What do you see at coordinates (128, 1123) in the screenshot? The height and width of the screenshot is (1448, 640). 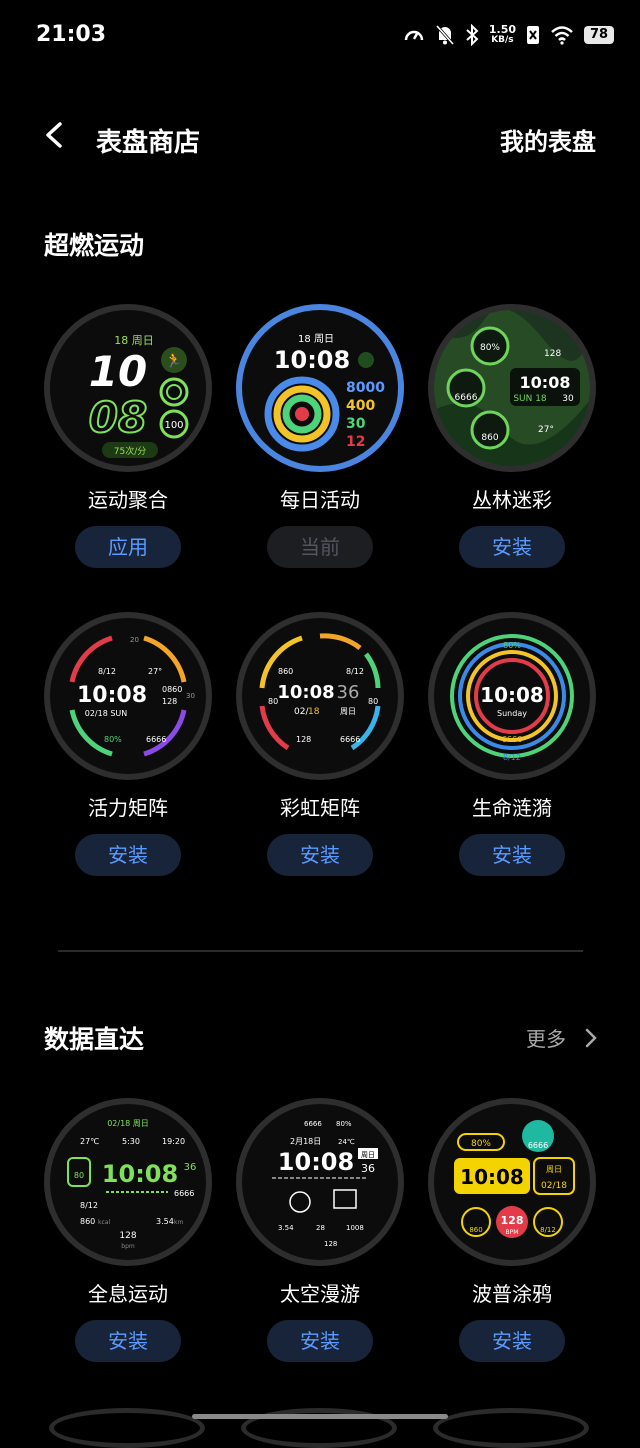 I see `face-date: 02/18 周日` at bounding box center [128, 1123].